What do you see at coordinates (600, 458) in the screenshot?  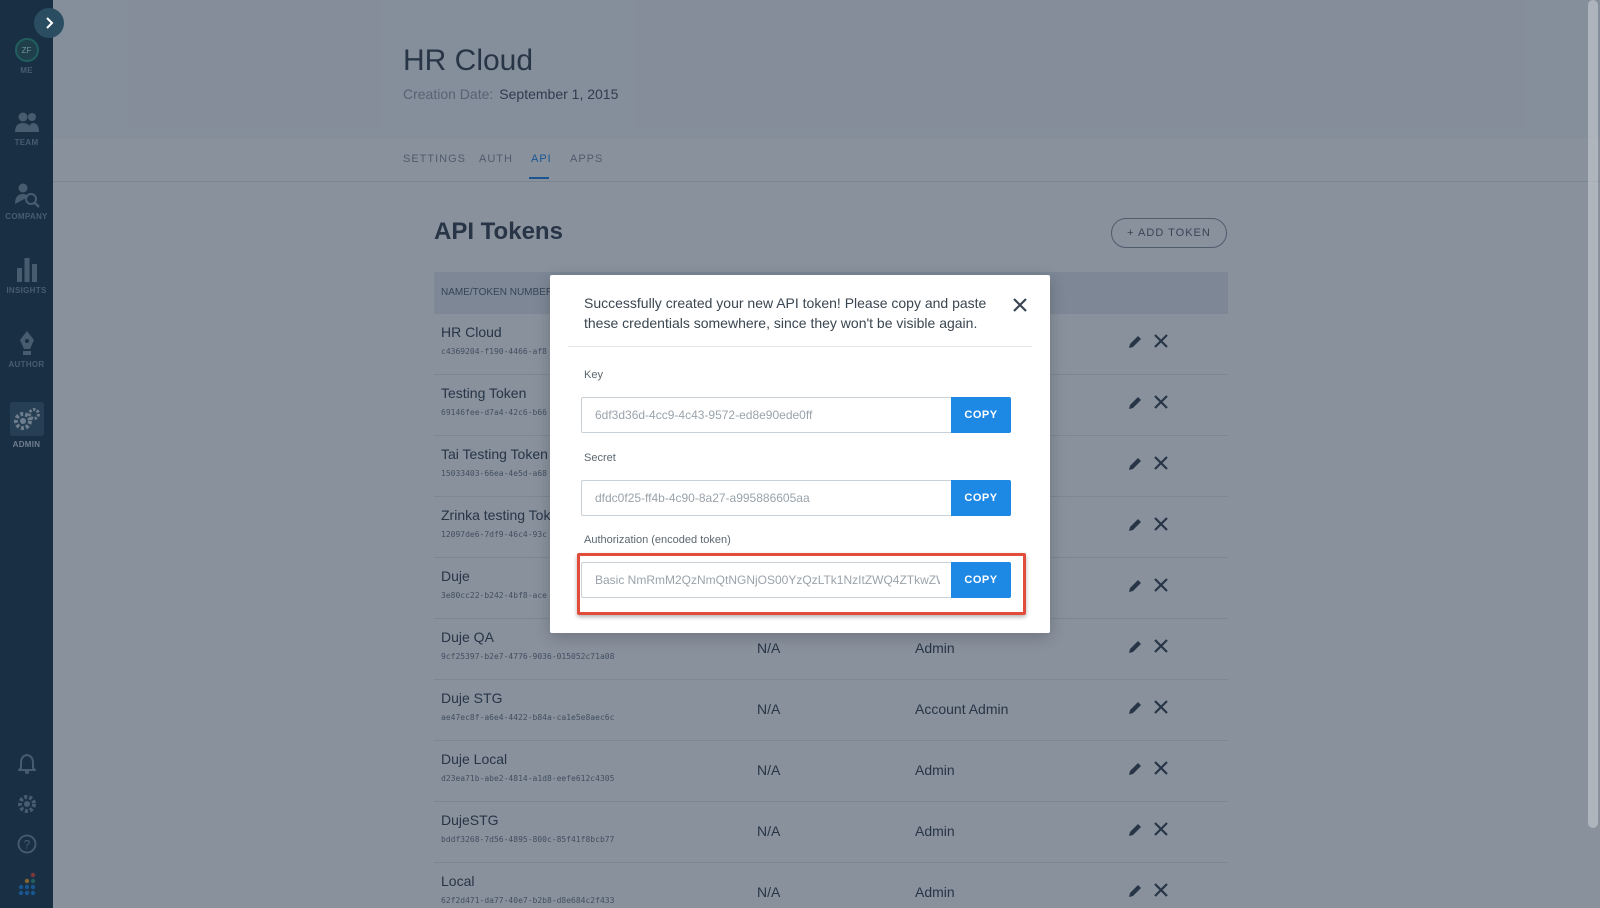 I see `secret-label: Secret` at bounding box center [600, 458].